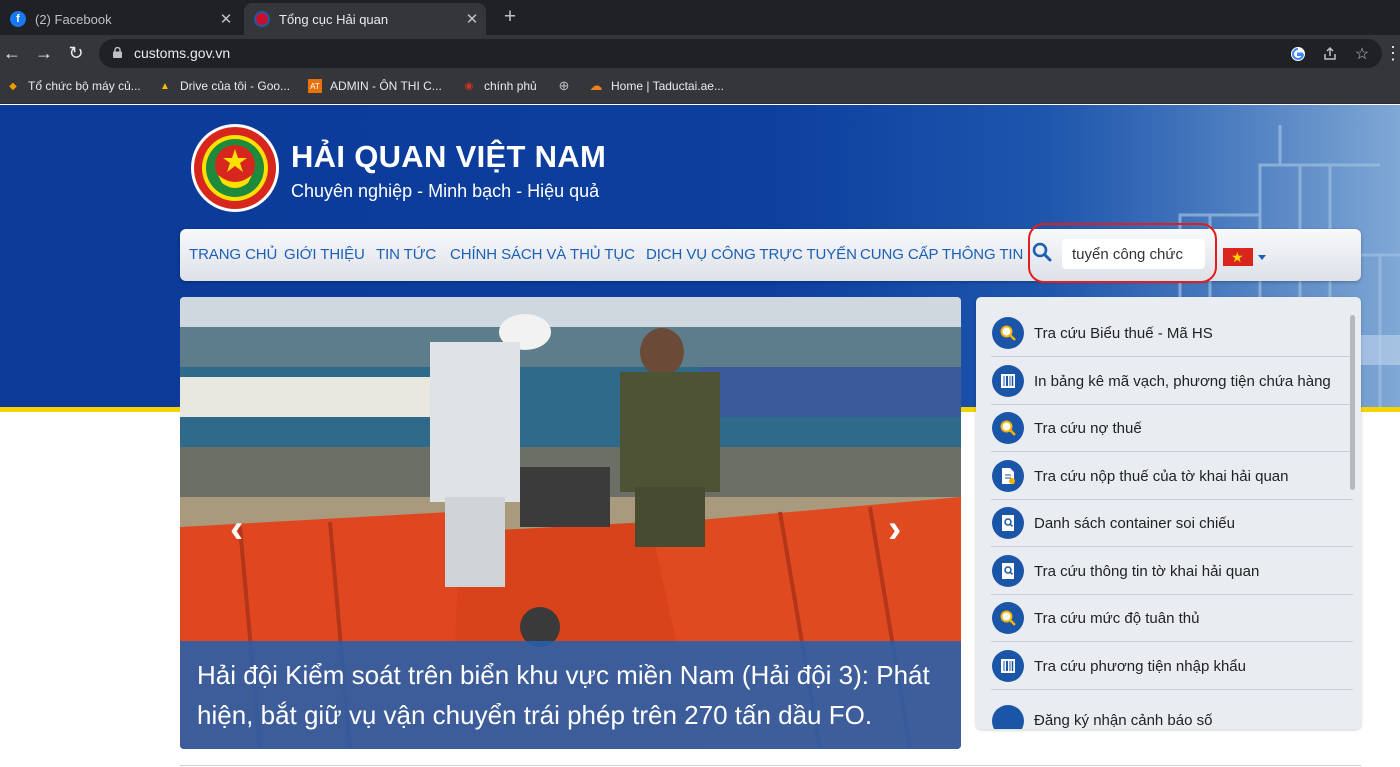  I want to click on google-icon, so click(1298, 54).